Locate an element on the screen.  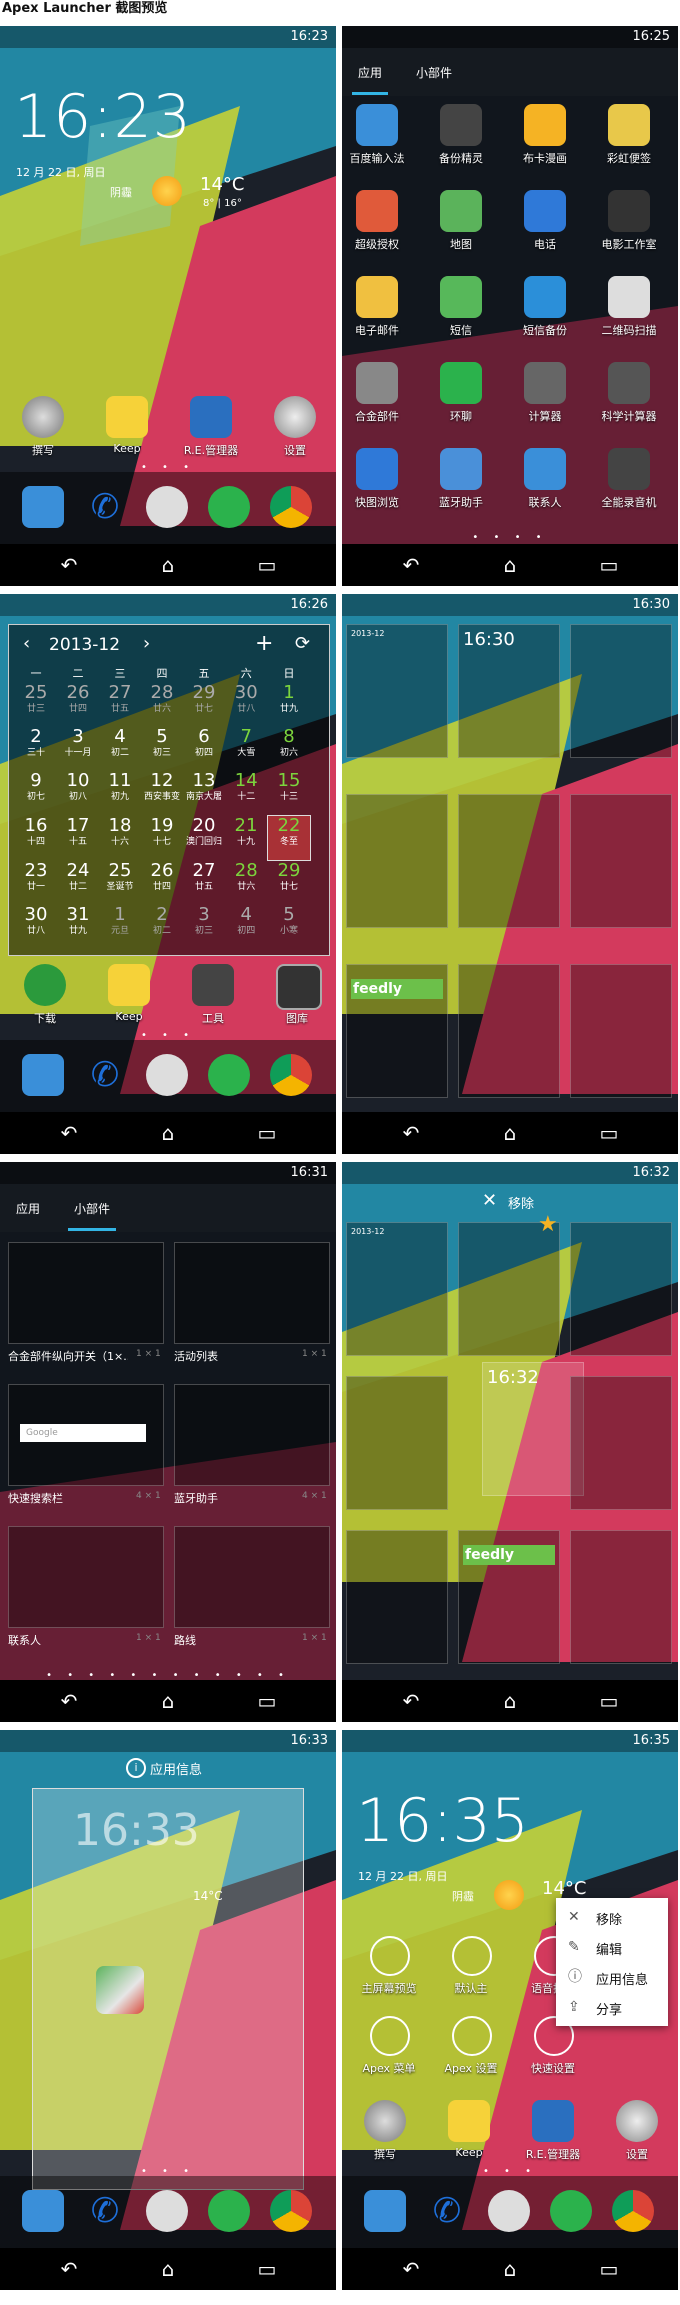
tab-widgets: 小部件 is located at coordinates (92, 1215).